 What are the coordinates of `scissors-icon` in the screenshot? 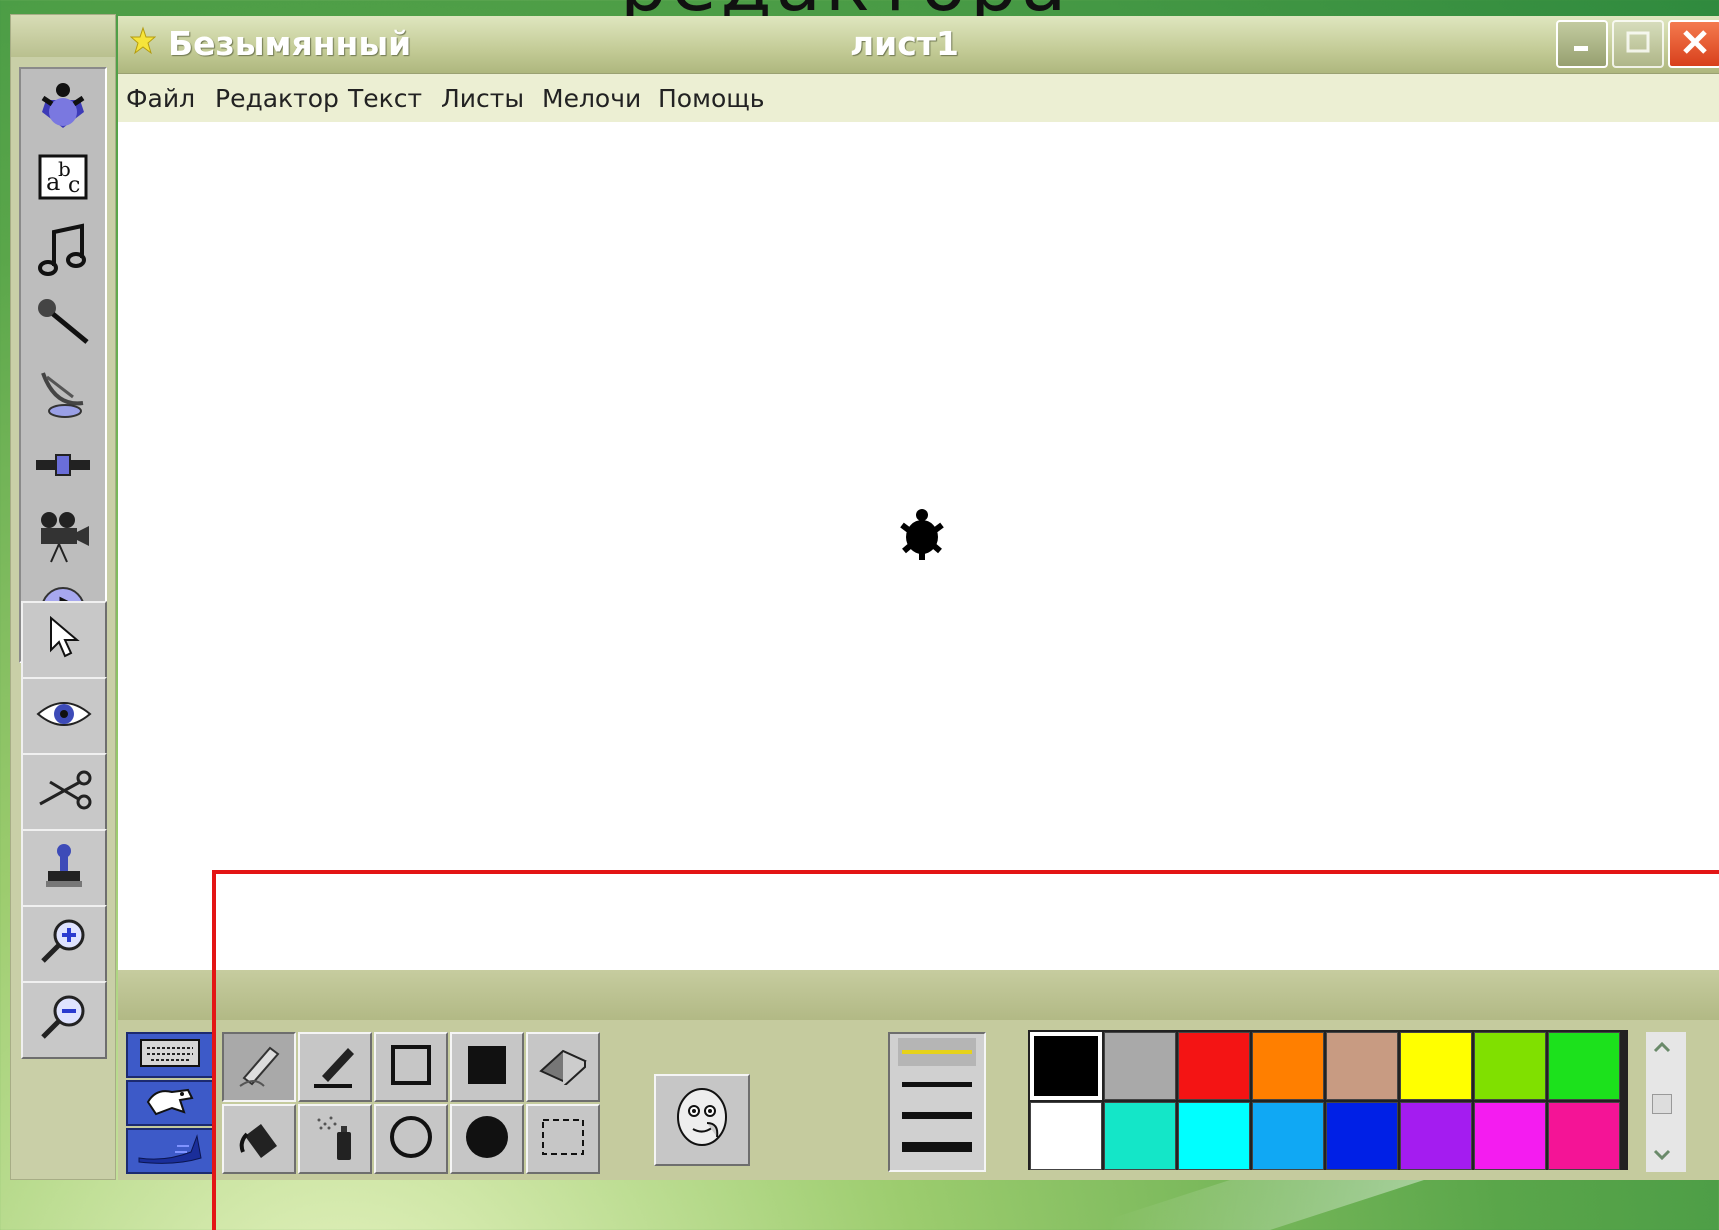 It's located at (64, 792).